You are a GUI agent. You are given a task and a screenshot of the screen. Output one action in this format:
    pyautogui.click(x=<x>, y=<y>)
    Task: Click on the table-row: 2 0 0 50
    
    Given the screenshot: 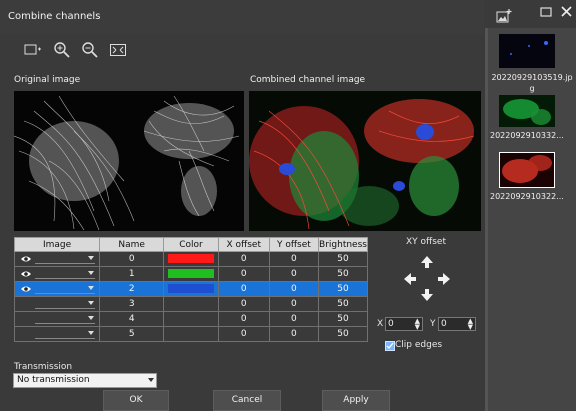 What is the action you would take?
    pyautogui.click(x=190, y=289)
    